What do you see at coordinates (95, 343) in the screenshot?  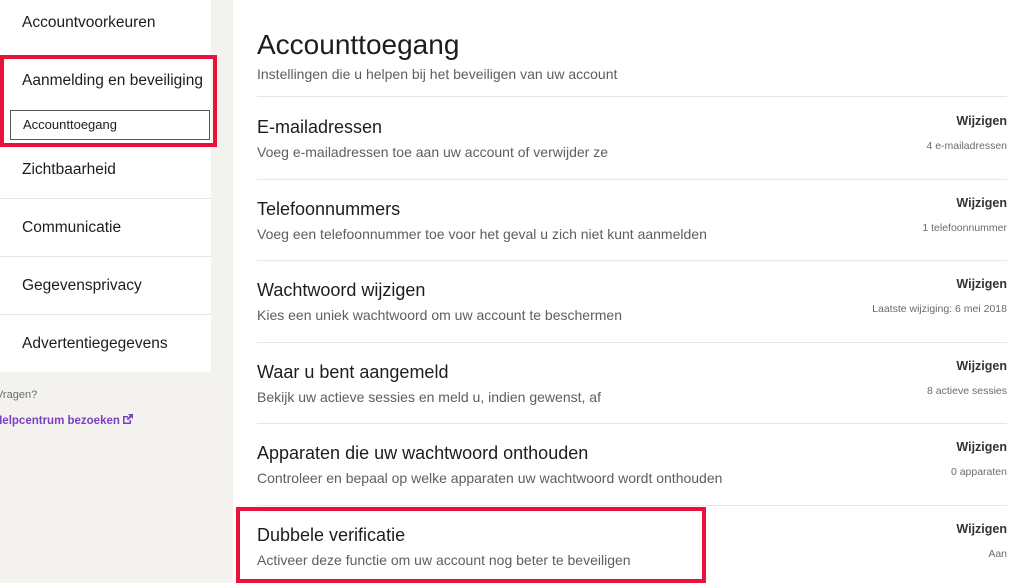 I see `sidebar-item-label: Advertentiegegevens` at bounding box center [95, 343].